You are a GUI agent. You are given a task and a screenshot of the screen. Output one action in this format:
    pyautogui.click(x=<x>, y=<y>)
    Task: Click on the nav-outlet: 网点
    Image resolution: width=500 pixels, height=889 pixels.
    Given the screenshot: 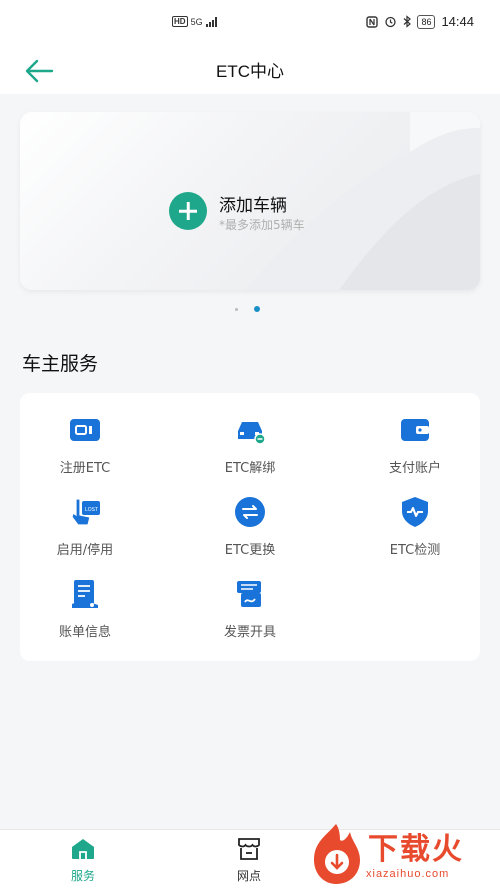 What is the action you would take?
    pyautogui.click(x=249, y=861)
    